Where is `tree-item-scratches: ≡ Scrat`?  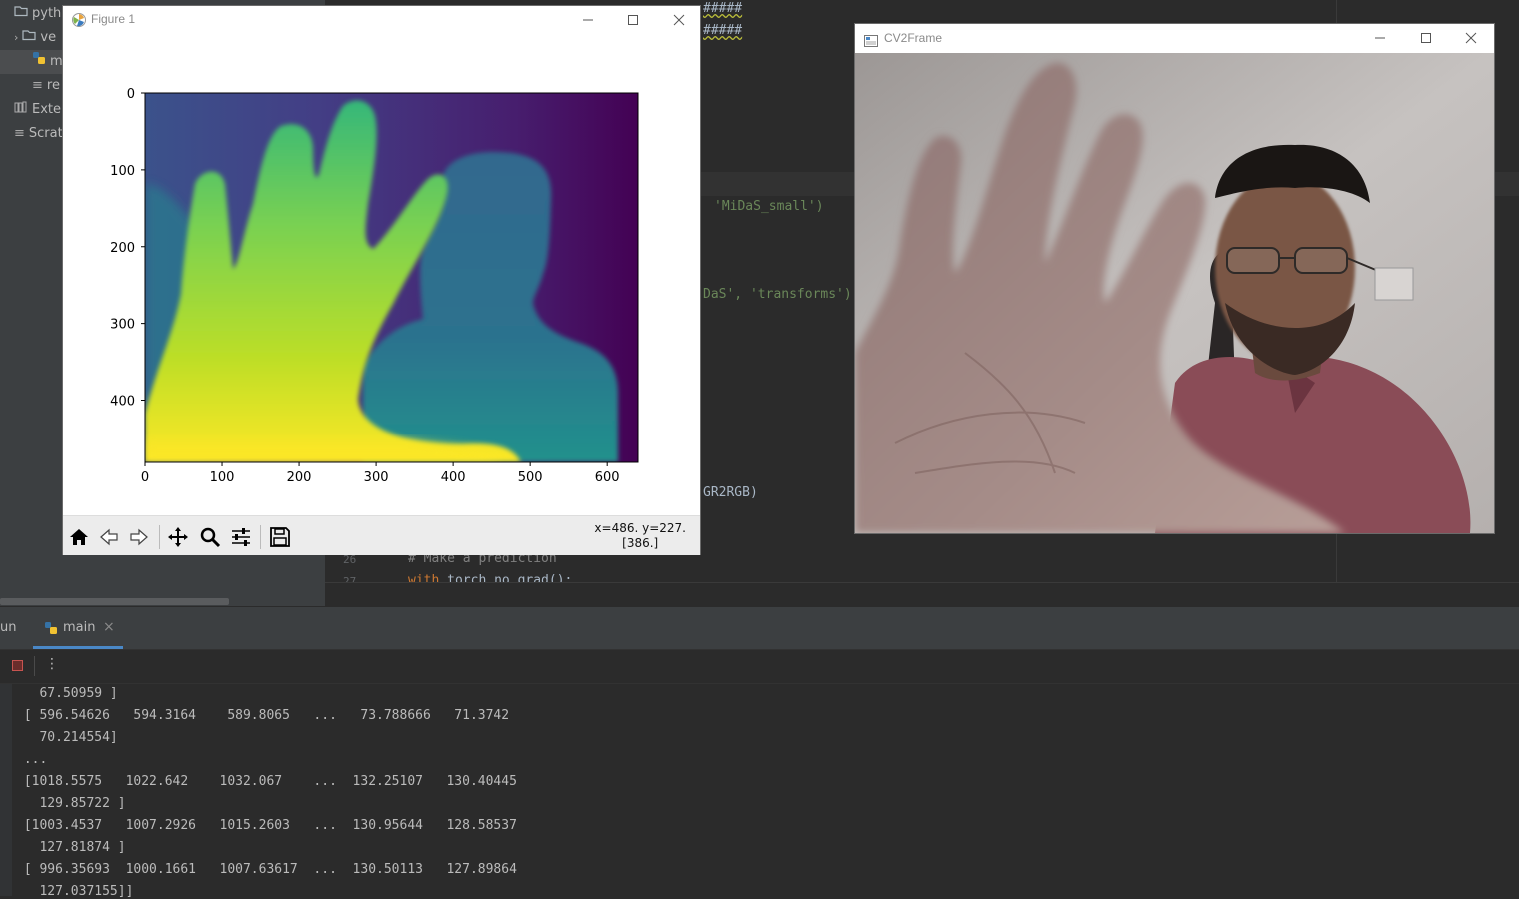
tree-item-scratches: ≡ Scrat is located at coordinates (38, 134).